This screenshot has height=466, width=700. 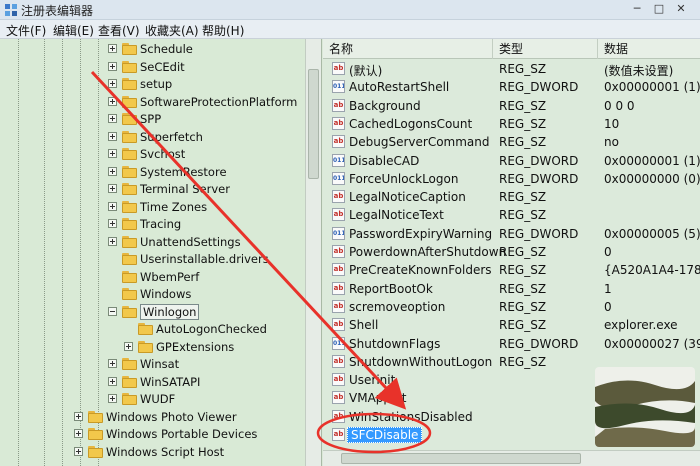 What do you see at coordinates (545, 49) in the screenshot?
I see `column-type: 类型` at bounding box center [545, 49].